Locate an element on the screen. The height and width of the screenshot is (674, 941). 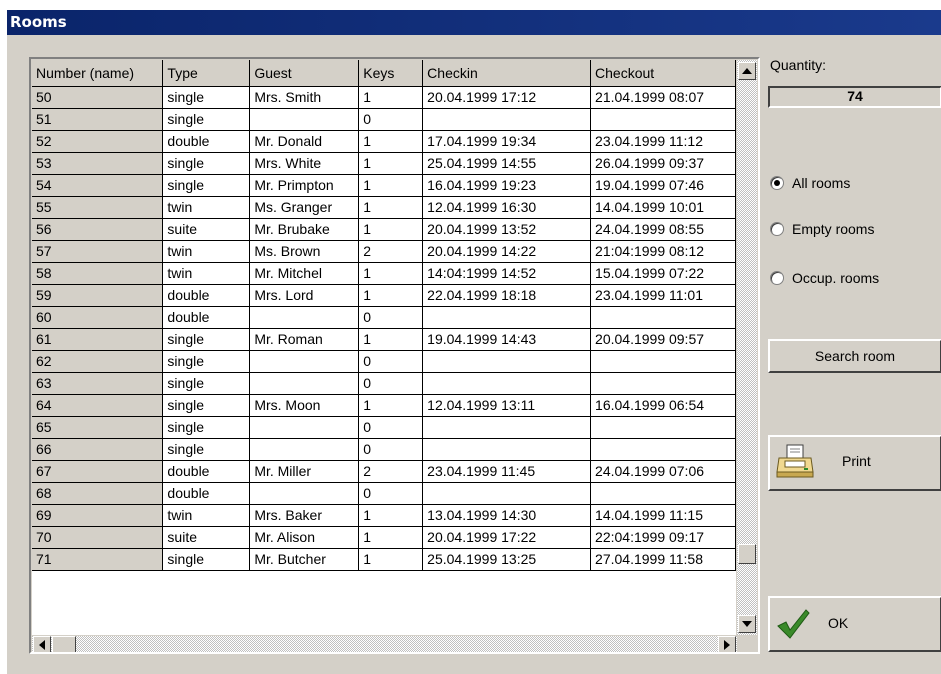
table-cell: 57 is located at coordinates (98, 251).